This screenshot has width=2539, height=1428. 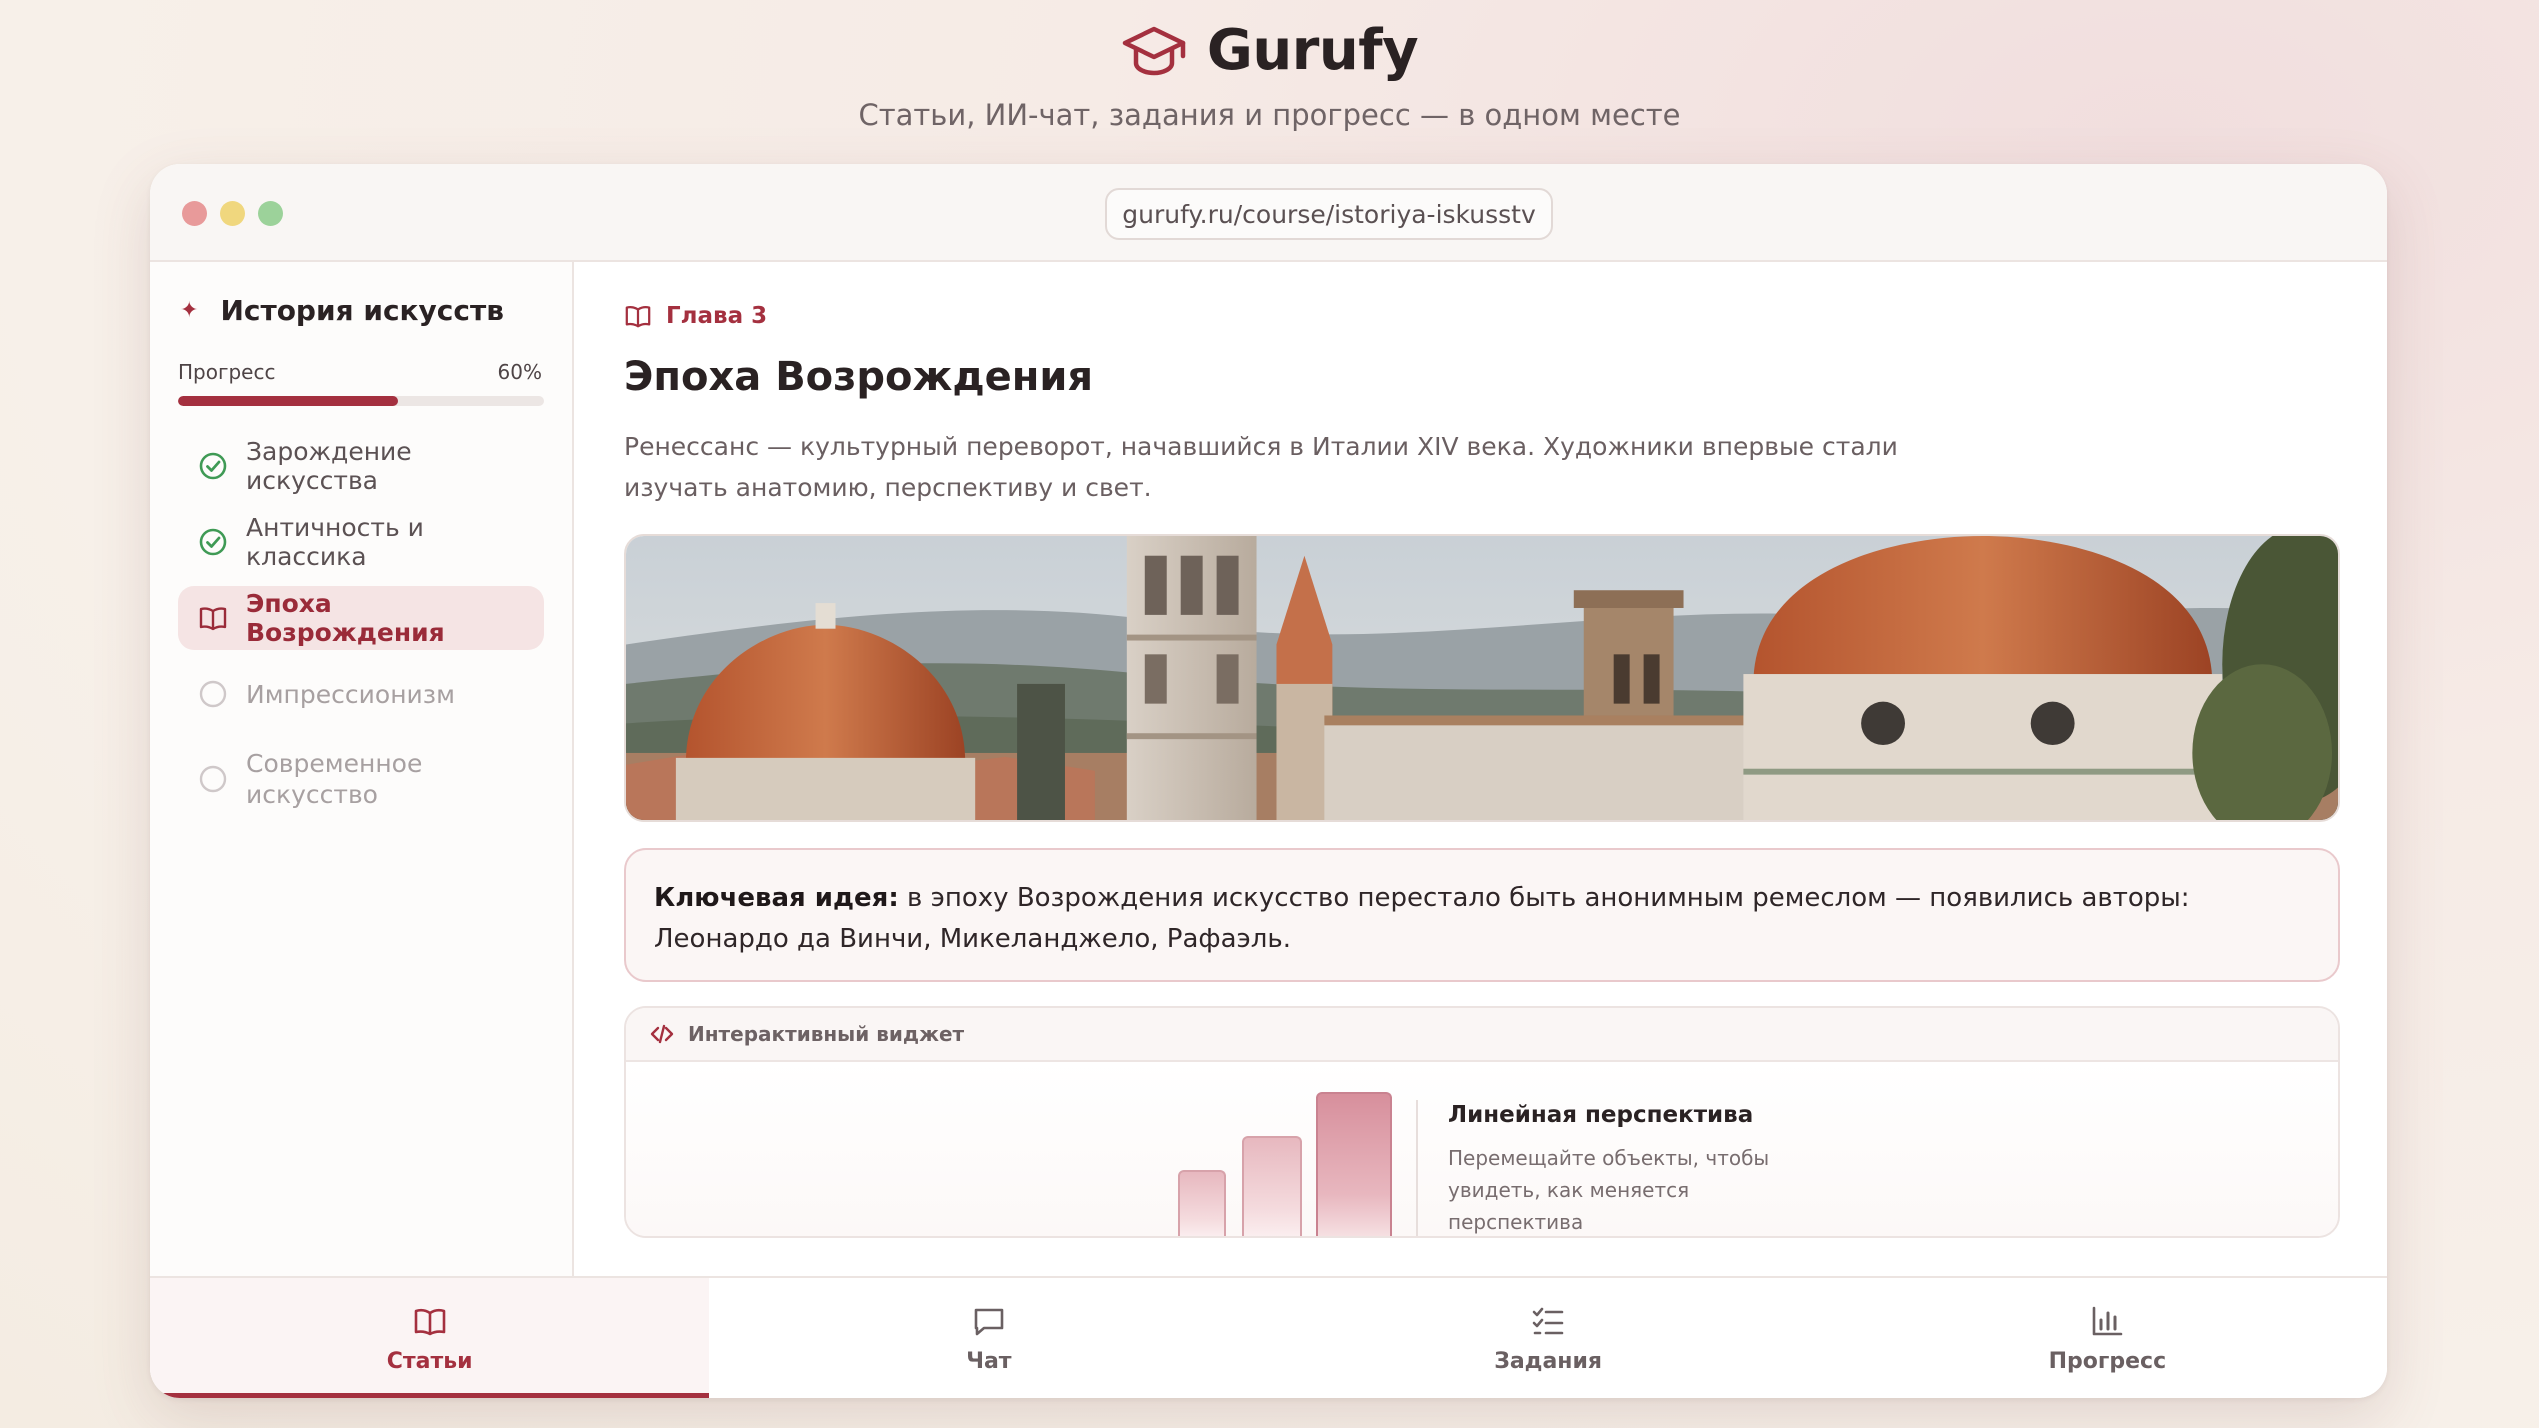 What do you see at coordinates (232, 213) in the screenshot?
I see `minimize-window-button` at bounding box center [232, 213].